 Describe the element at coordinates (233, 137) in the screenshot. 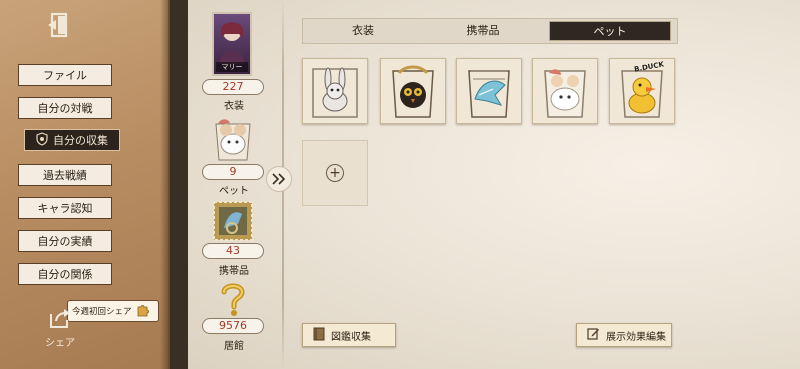

I see `pet-goat-icon` at that location.